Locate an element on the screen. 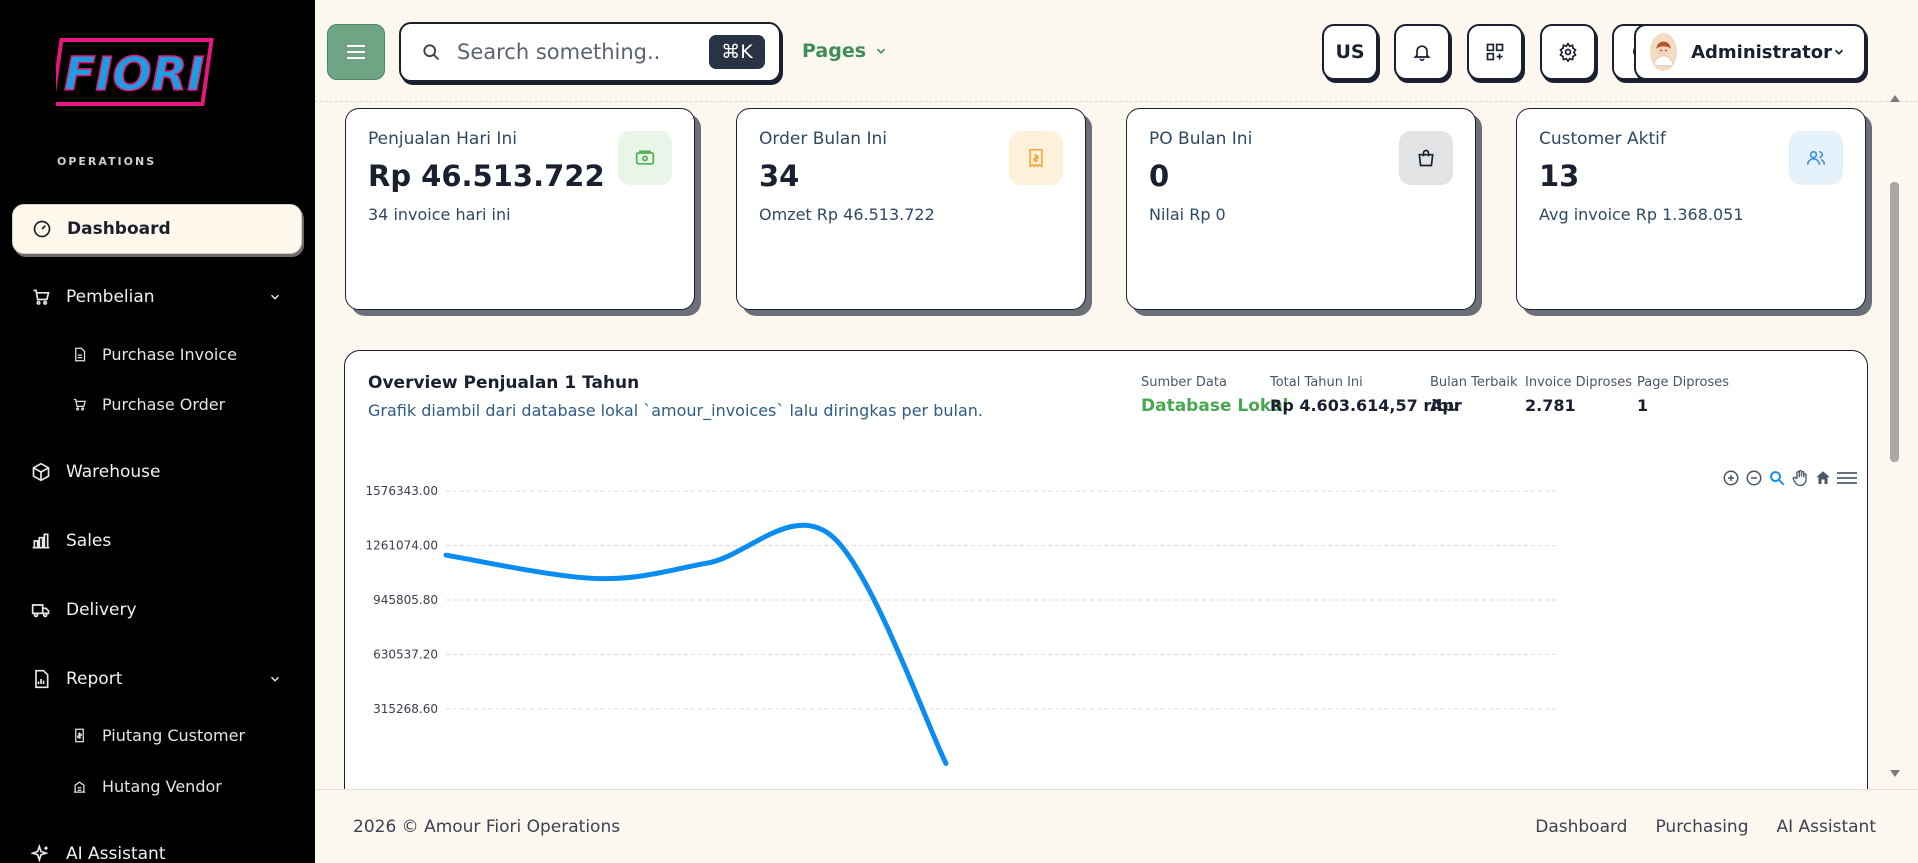 The height and width of the screenshot is (863, 1918). sidebar-item-label: Dashboard is located at coordinates (119, 229).